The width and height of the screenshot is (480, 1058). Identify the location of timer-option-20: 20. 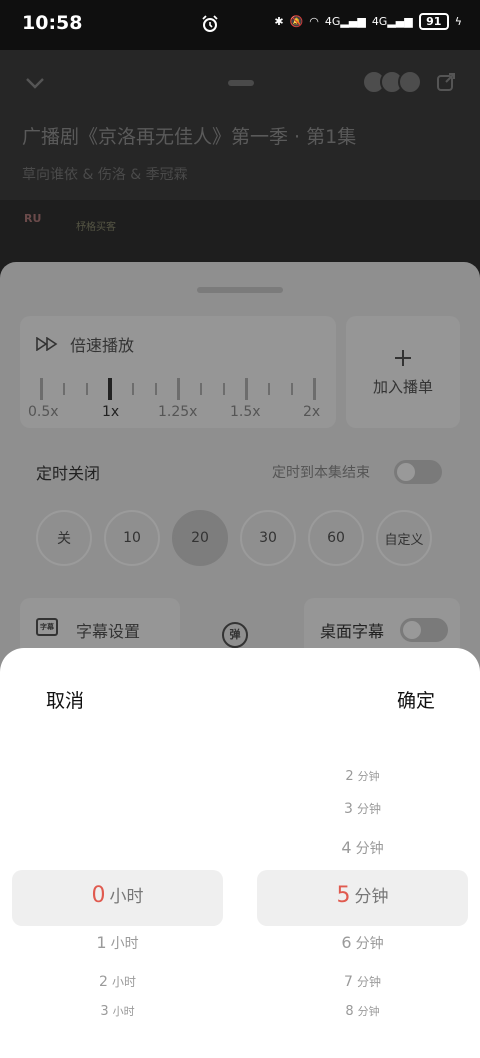
(200, 538).